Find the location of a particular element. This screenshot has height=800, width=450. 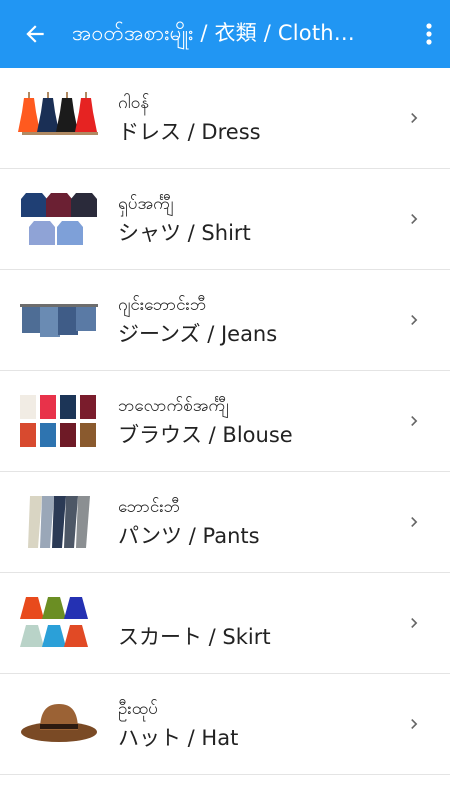

list-item-blouse: ဘလောက်စ်အင်္ကျီ ブラウス / Blouse is located at coordinates (225, 421).